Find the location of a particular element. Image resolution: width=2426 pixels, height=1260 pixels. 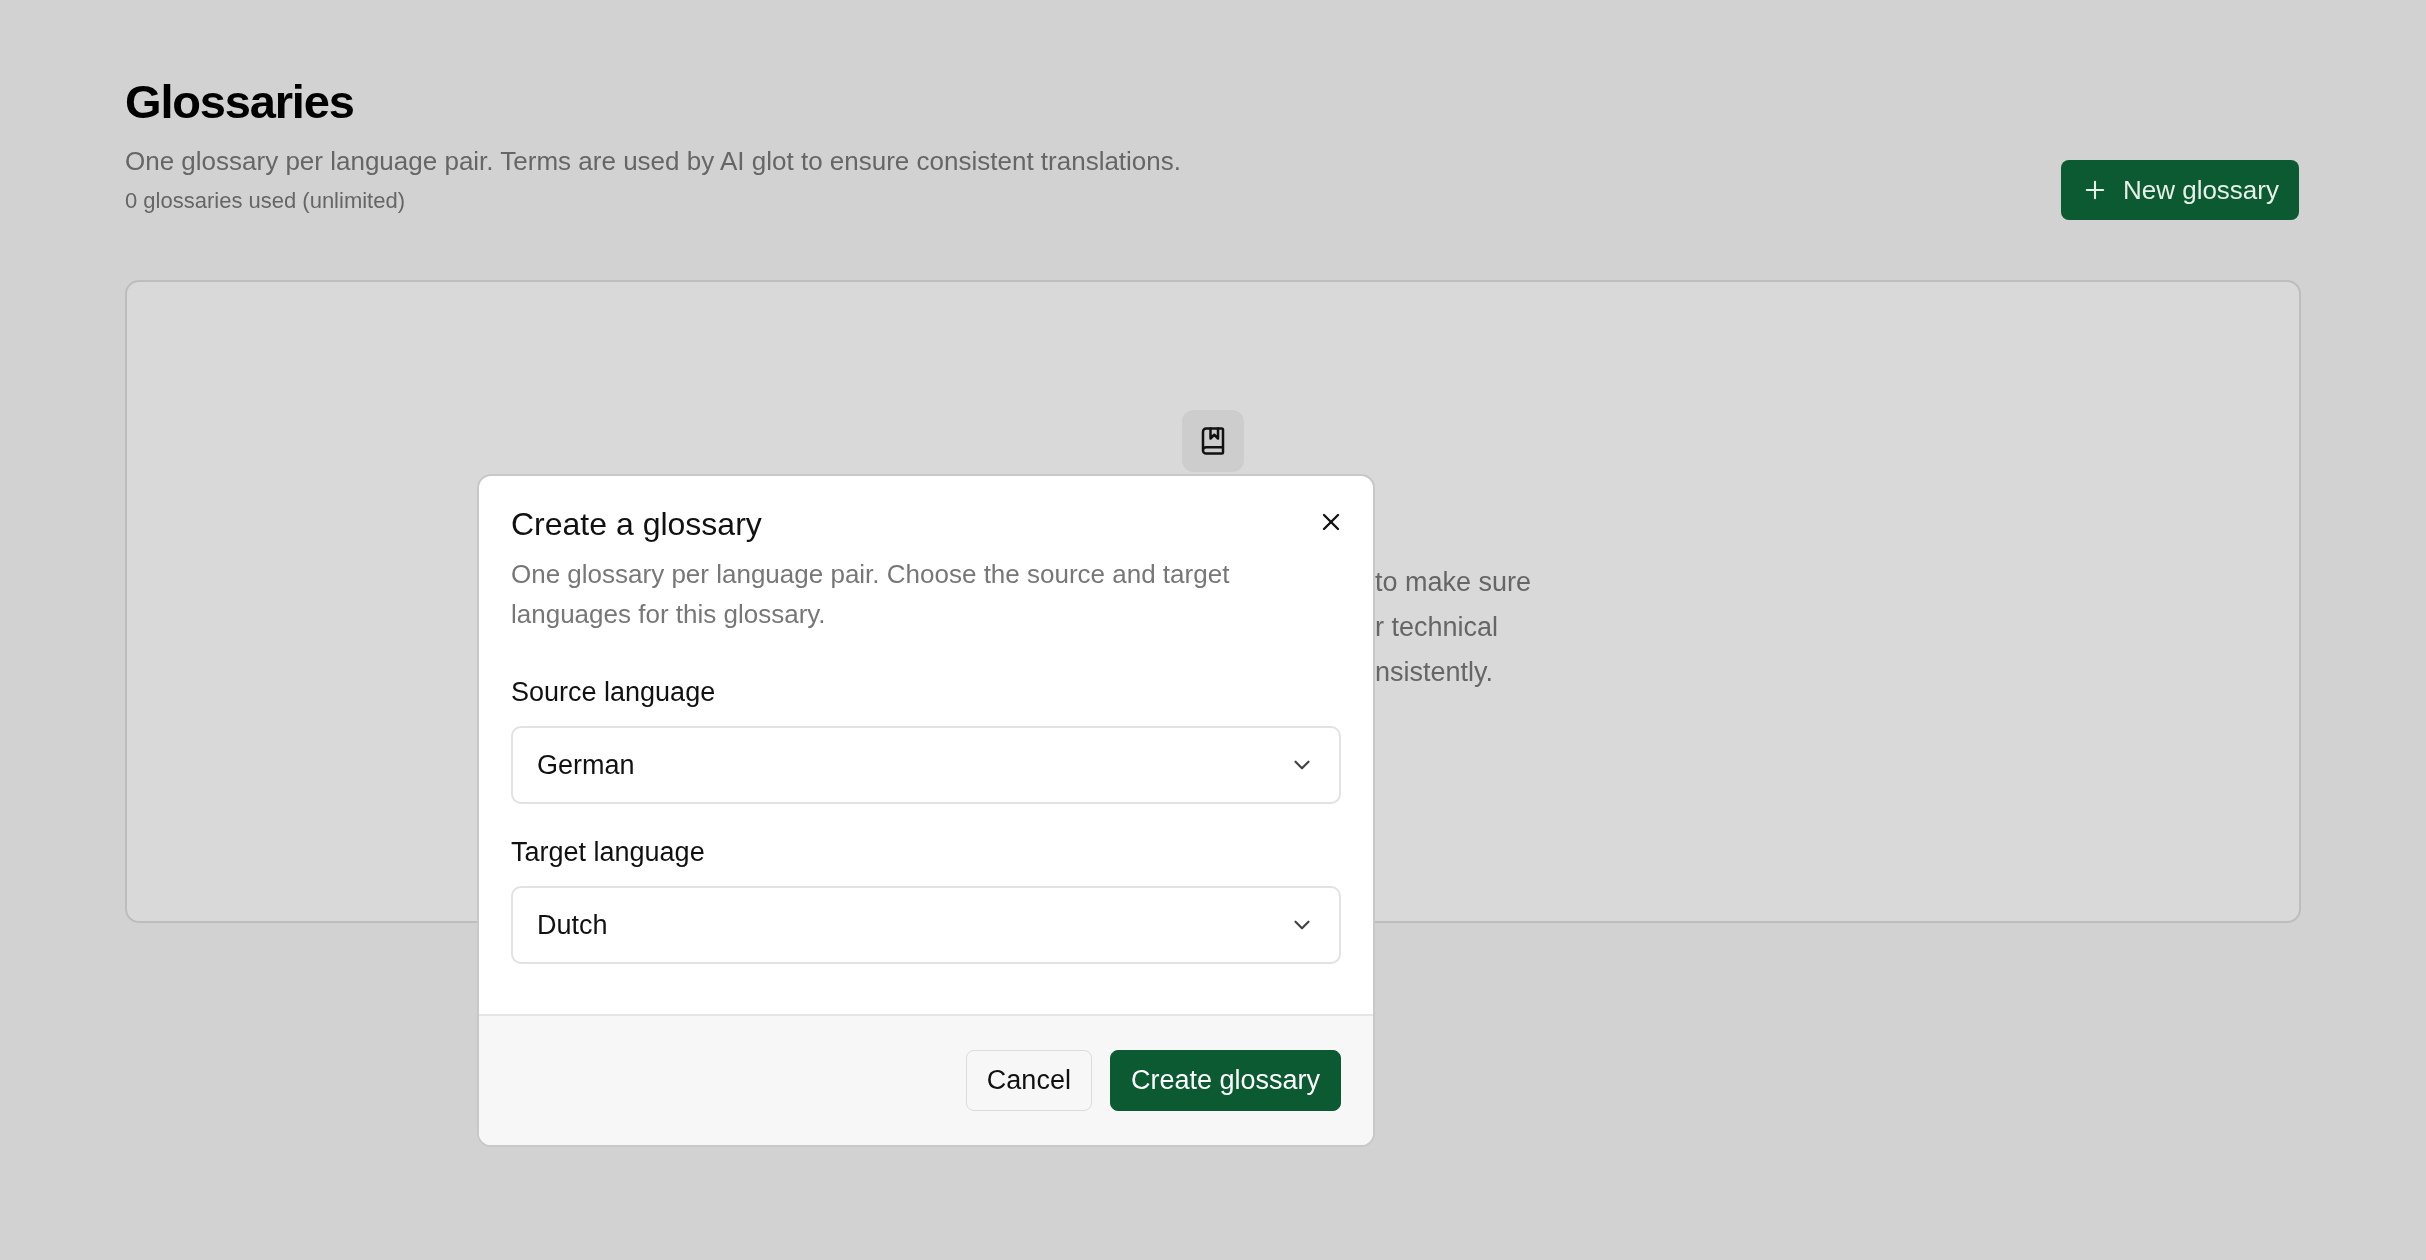

field-label: Target language is located at coordinates (608, 852).